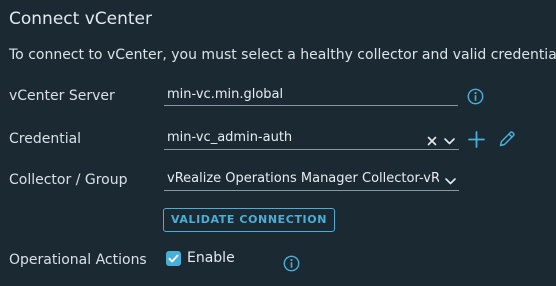 Image resolution: width=556 pixels, height=286 pixels. I want to click on operational-actions-info-icon, so click(291, 263).